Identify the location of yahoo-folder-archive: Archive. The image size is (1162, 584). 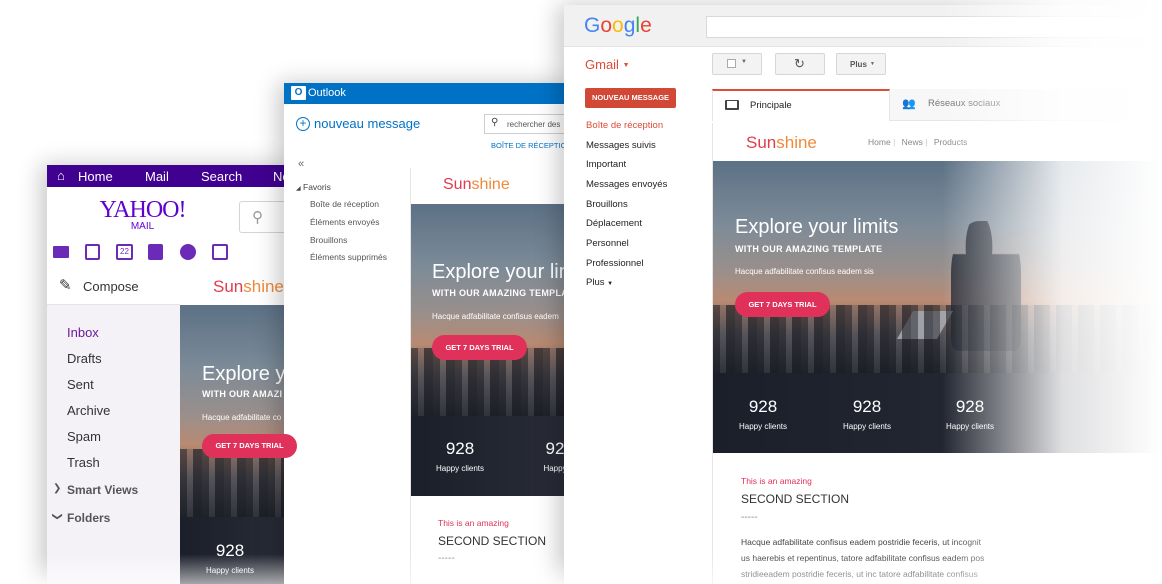
(88, 410).